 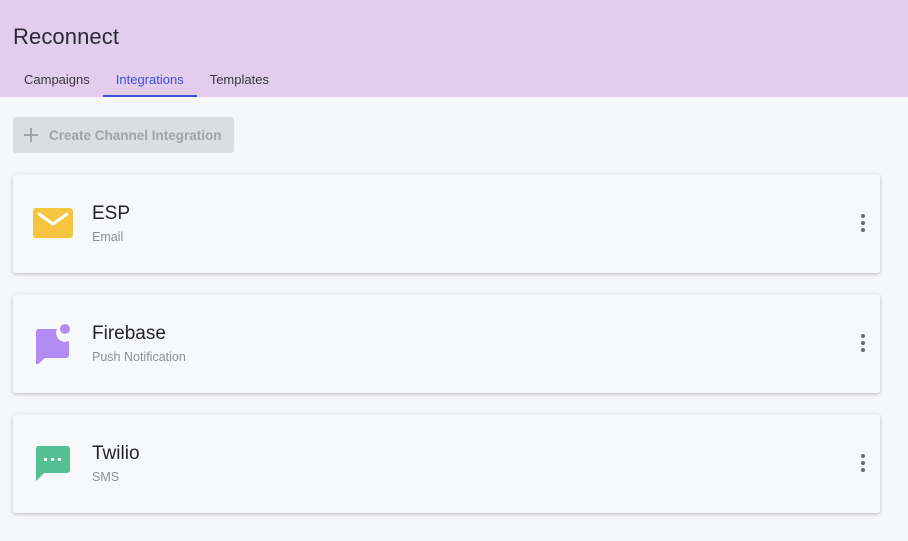 I want to click on push-notification-icon, so click(x=52, y=344).